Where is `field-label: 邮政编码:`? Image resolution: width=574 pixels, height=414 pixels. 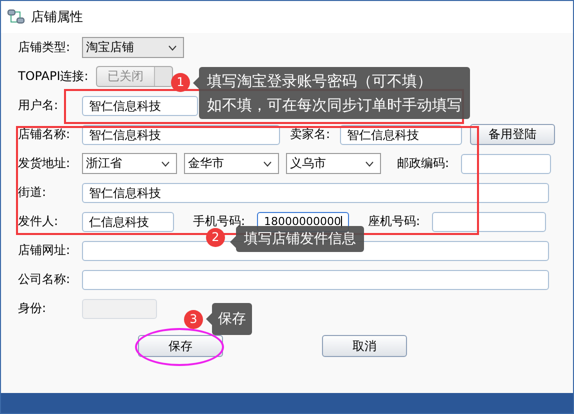
field-label: 邮政编码: is located at coordinates (423, 163).